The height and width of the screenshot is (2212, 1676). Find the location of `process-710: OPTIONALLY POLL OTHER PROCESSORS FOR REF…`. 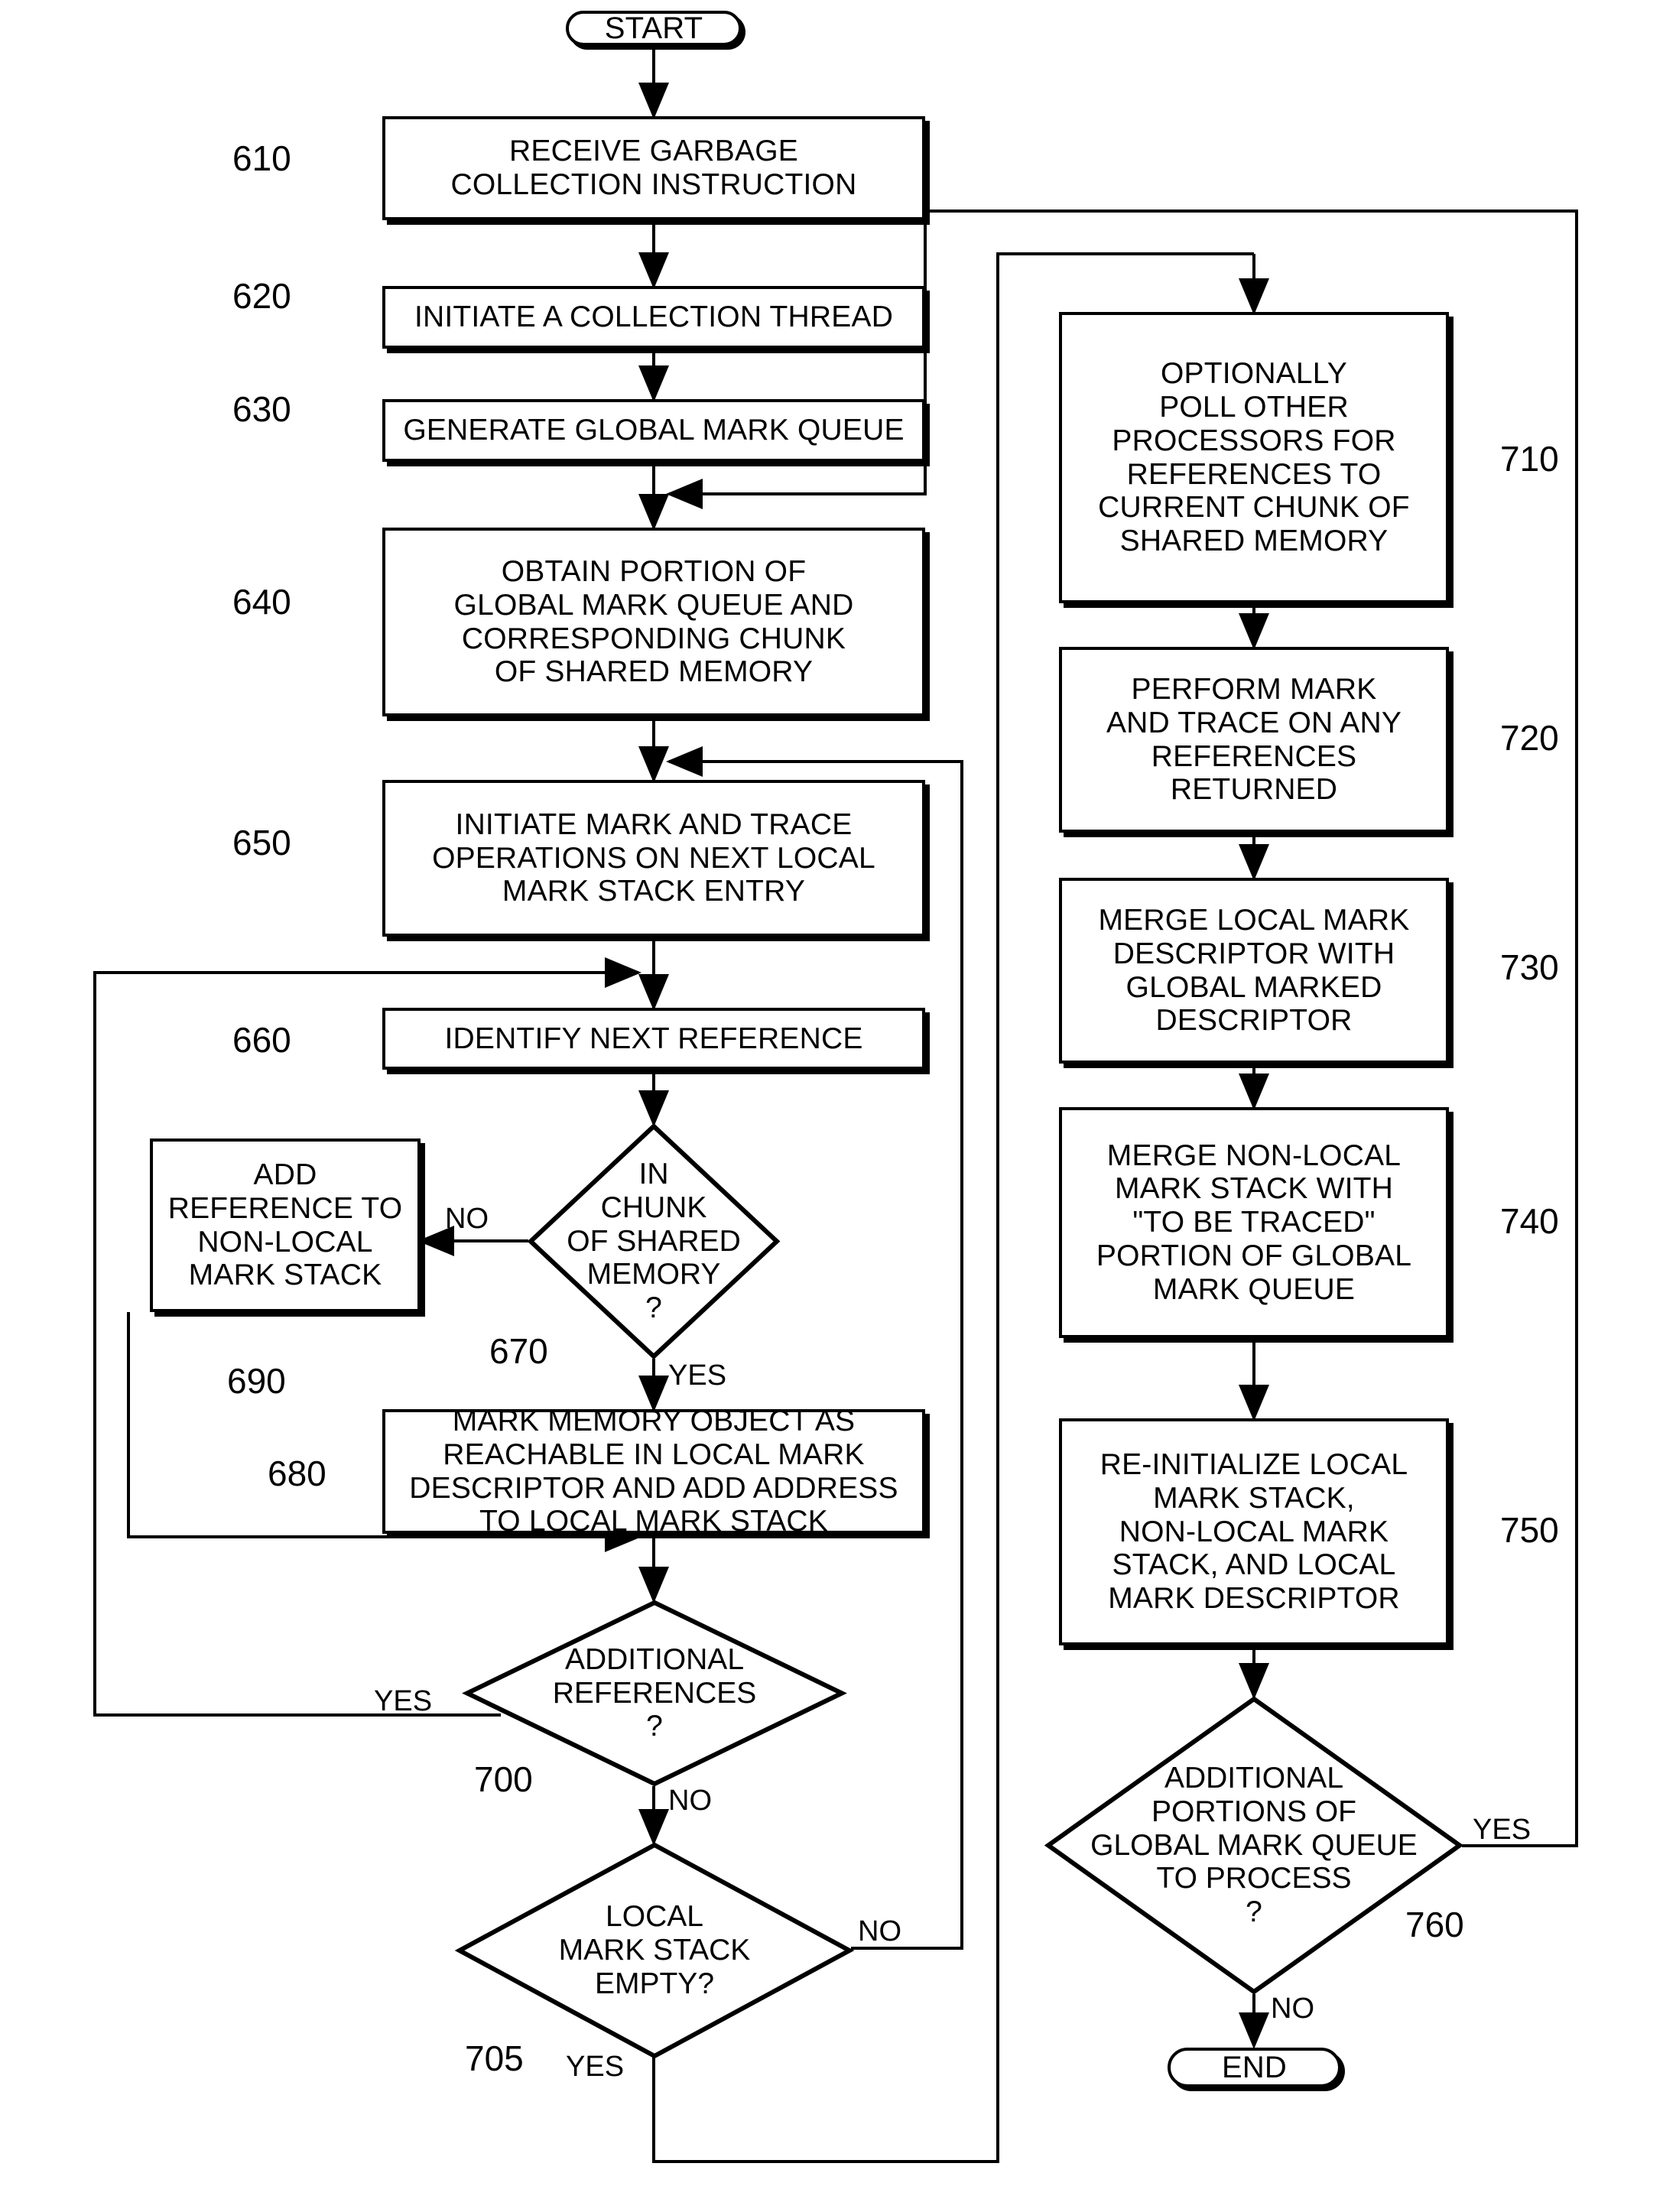

process-710: OPTIONALLY POLL OTHER PROCESSORS FOR REF… is located at coordinates (1254, 457).